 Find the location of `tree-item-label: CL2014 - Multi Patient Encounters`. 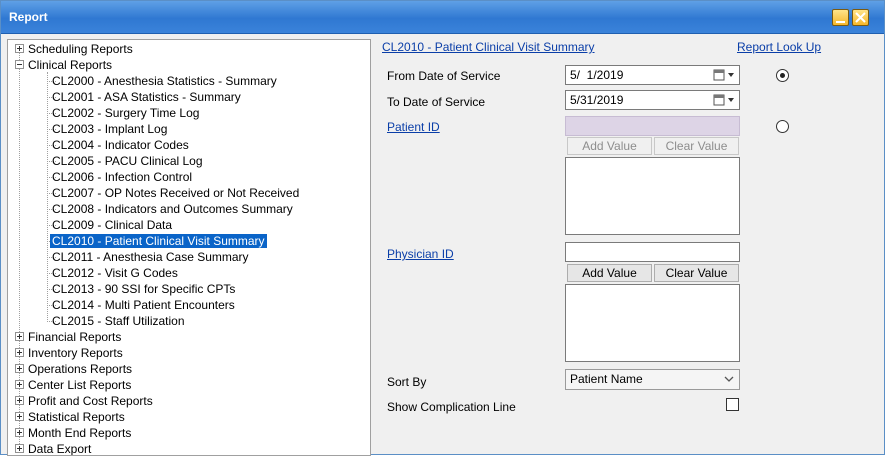

tree-item-label: CL2014 - Multi Patient Encounters is located at coordinates (143, 305).